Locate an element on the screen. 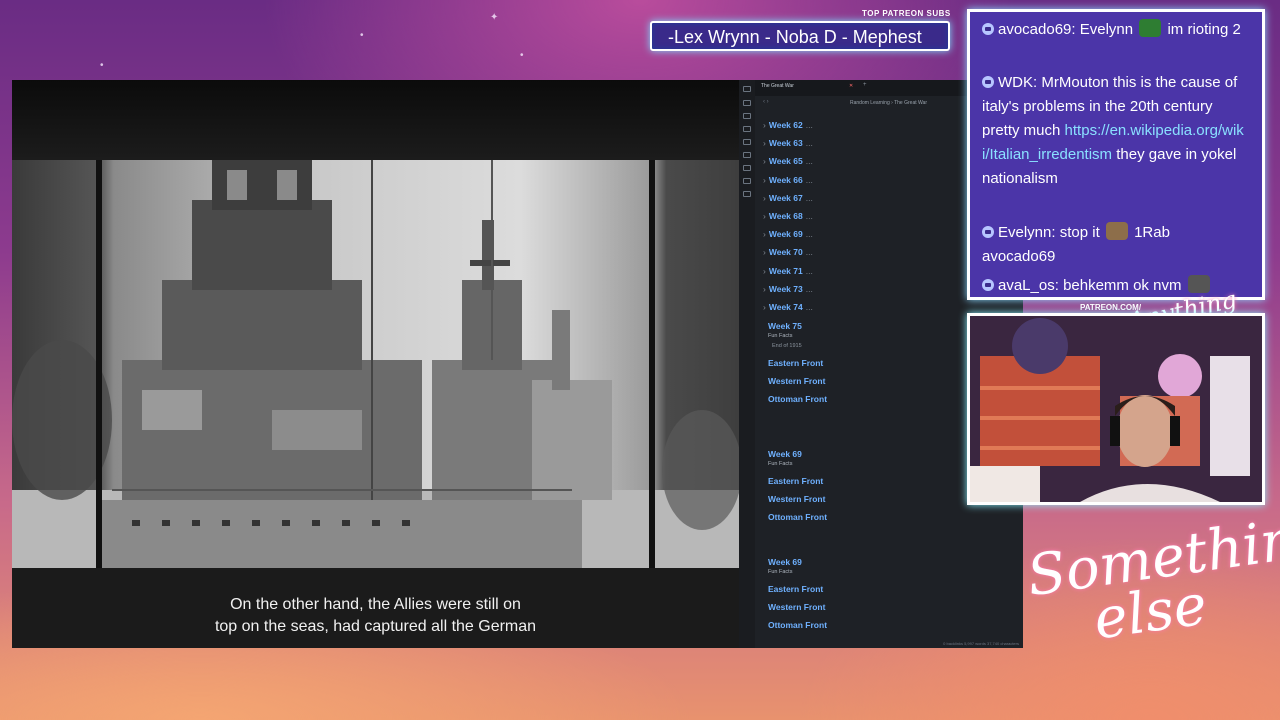 This screenshot has height=720, width=1280. canvas-icon is located at coordinates (747, 142).